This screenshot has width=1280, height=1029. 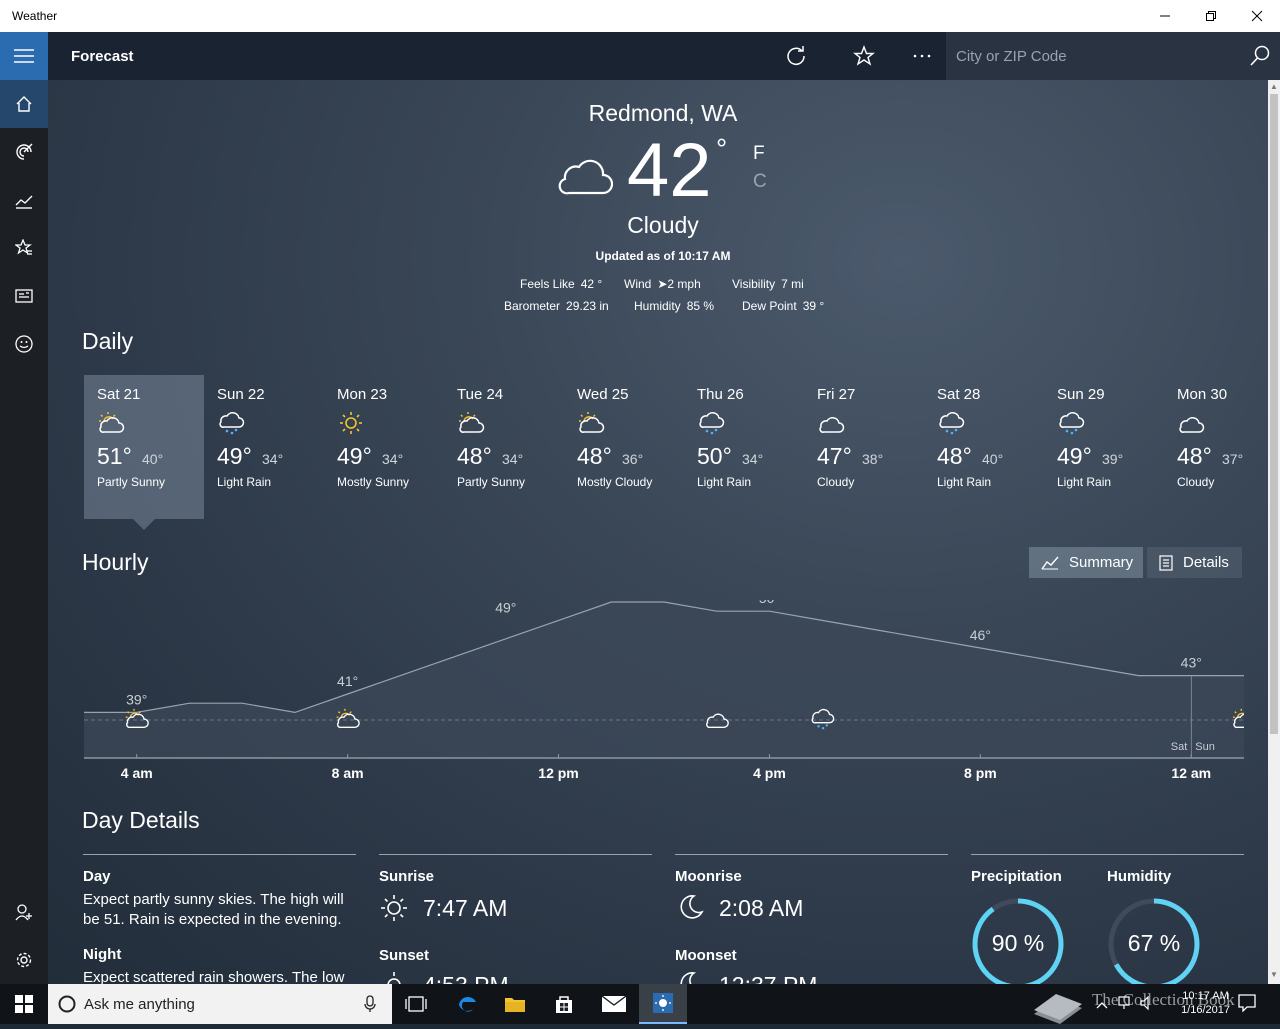 I want to click on sidebar-item-historical, so click(x=24, y=200).